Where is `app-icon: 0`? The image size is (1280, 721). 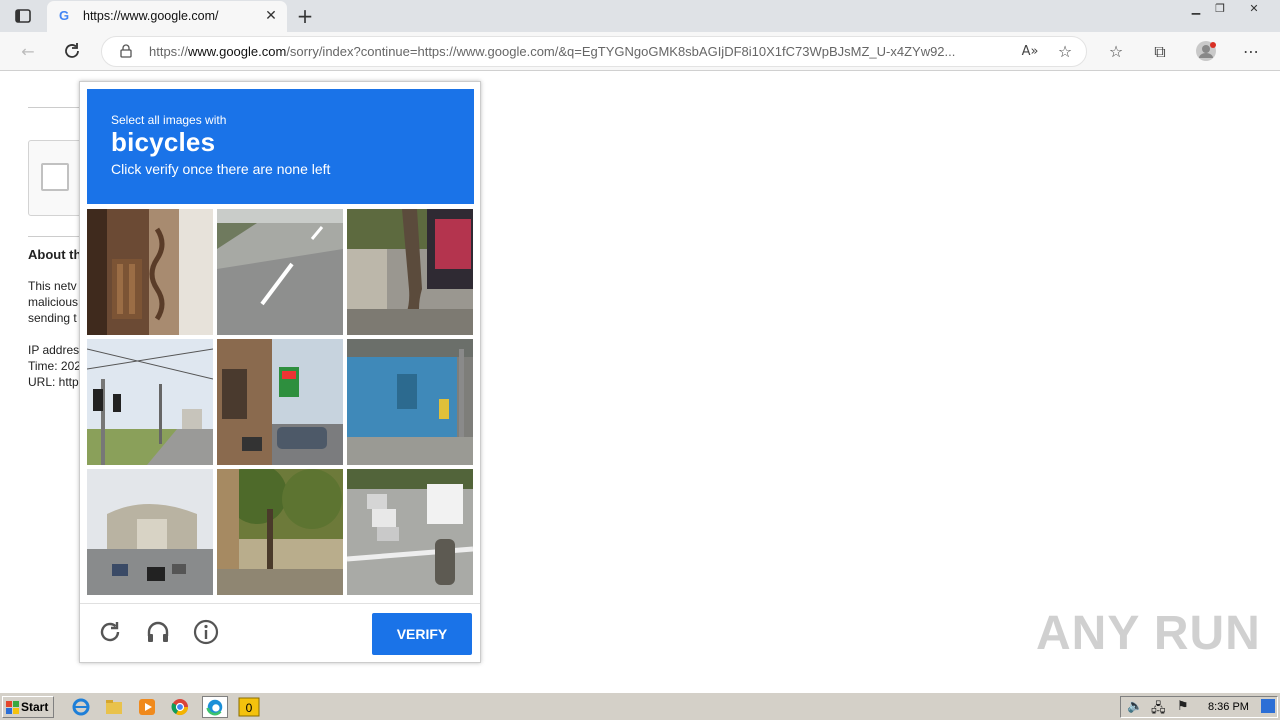 app-icon: 0 is located at coordinates (249, 707).